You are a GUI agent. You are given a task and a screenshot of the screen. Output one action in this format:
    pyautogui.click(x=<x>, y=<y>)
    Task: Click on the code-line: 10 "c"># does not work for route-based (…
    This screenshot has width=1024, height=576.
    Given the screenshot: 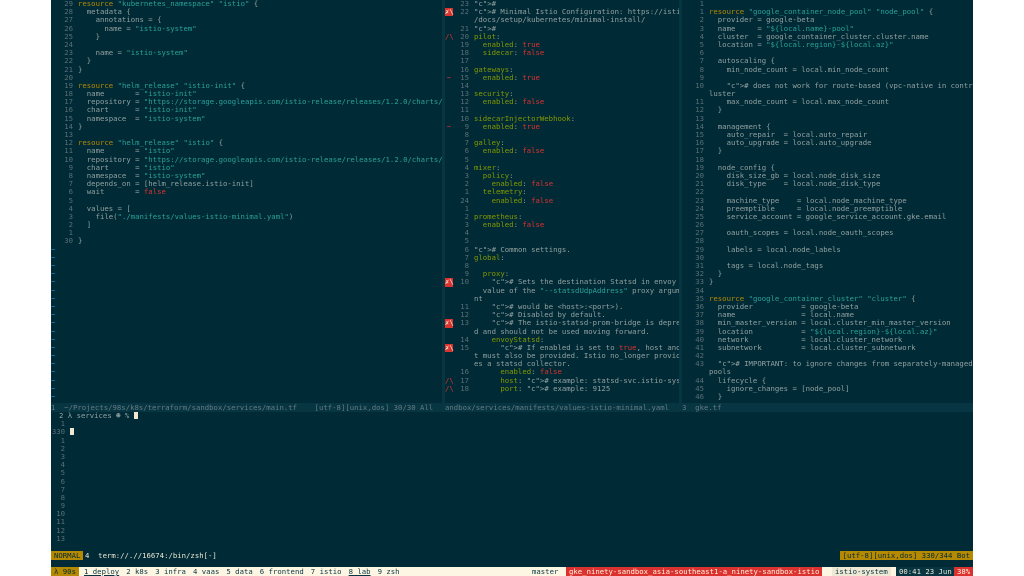 What is the action you would take?
    pyautogui.click(x=827, y=85)
    